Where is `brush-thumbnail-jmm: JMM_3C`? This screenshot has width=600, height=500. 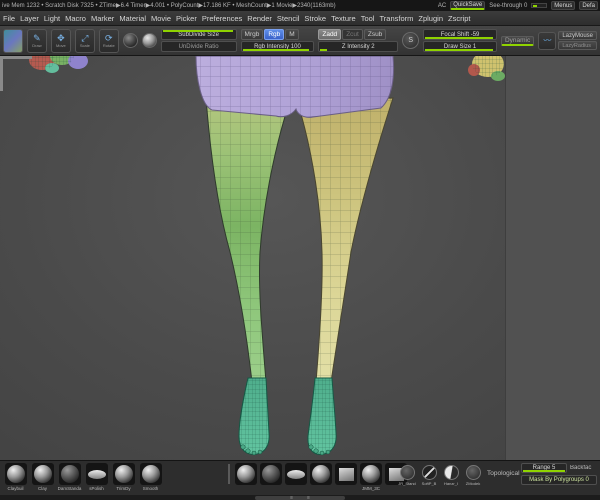
brush-thumbnail-jmm: JMM_3C is located at coordinates (371, 477).